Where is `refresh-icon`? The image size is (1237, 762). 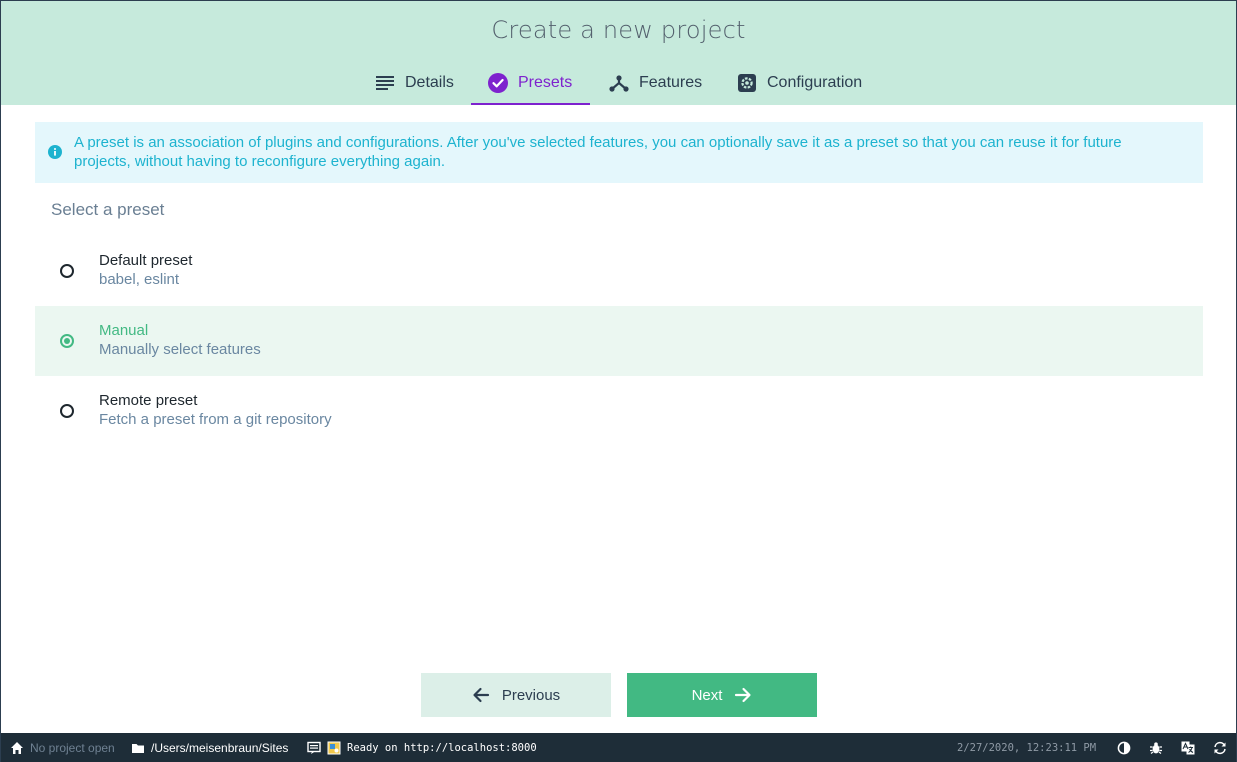
refresh-icon is located at coordinates (1220, 748).